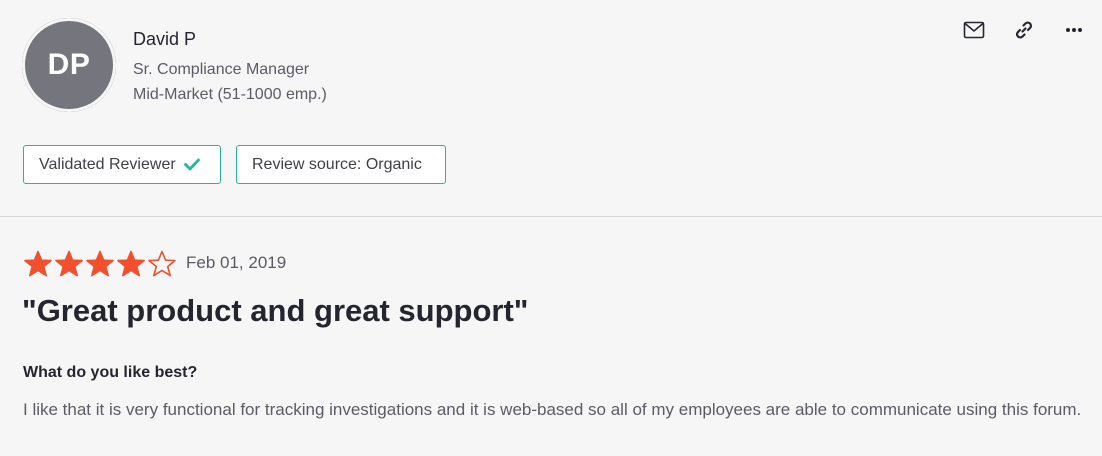  I want to click on more-icon, so click(1074, 30).